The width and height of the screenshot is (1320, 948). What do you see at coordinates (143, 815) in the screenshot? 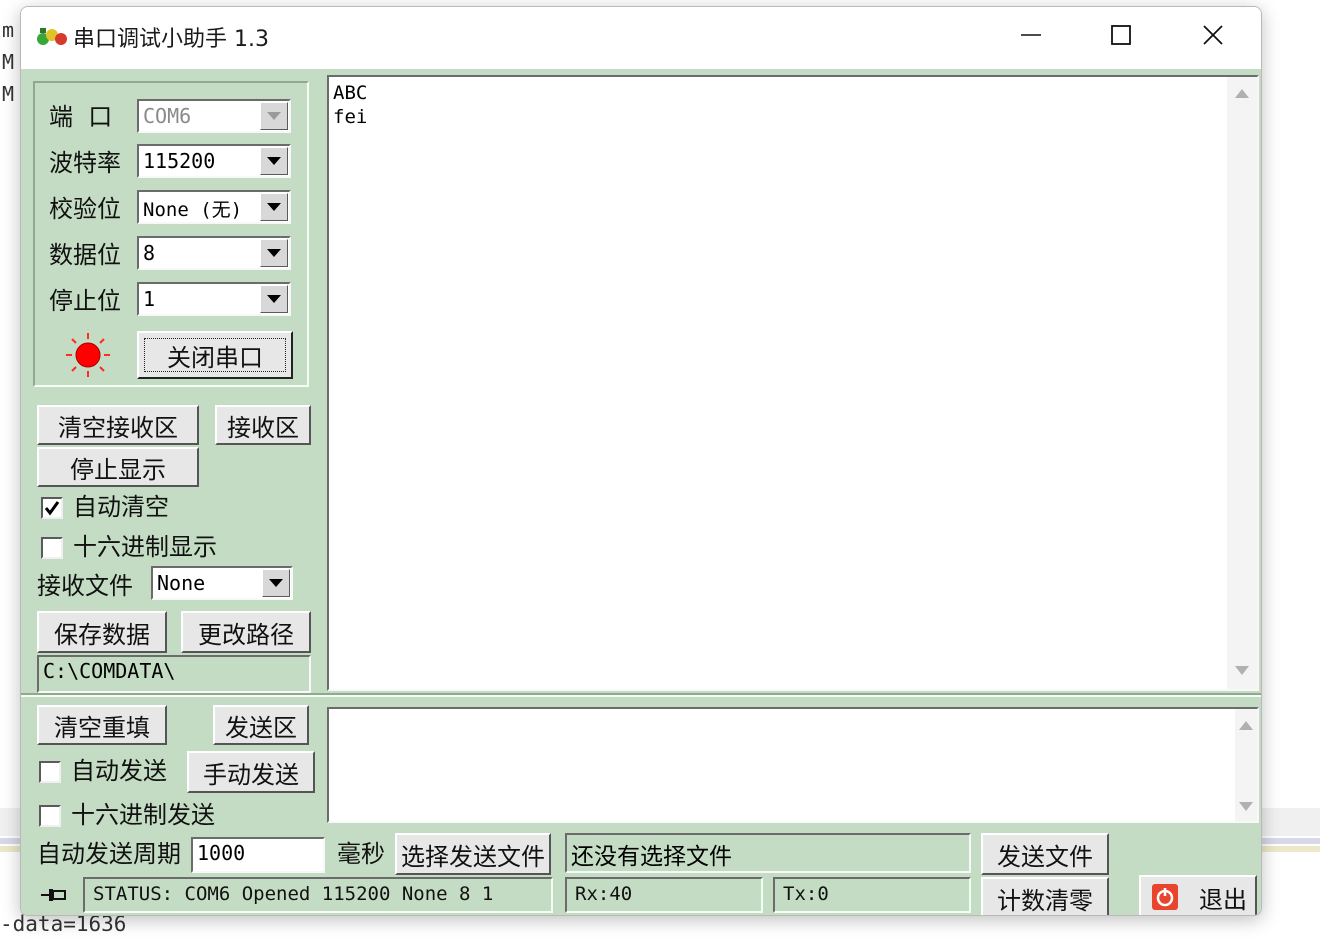
I see `hex-send-label: 十六进制发送` at bounding box center [143, 815].